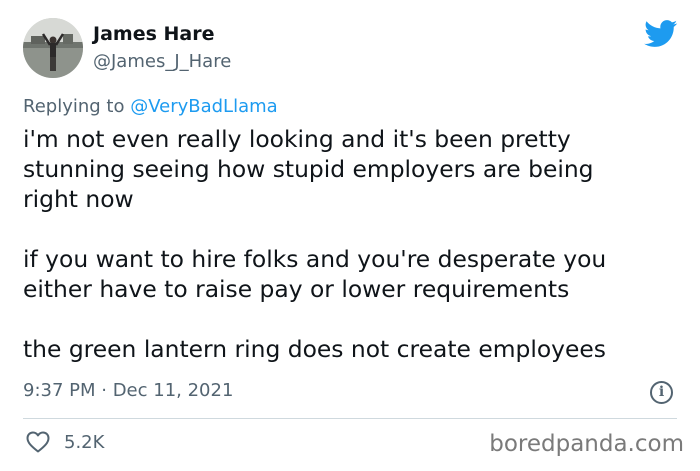 Image resolution: width=700 pixels, height=471 pixels. I want to click on tweet-timestamp: 9:37 PM · Dec 11, 2021, so click(128, 390).